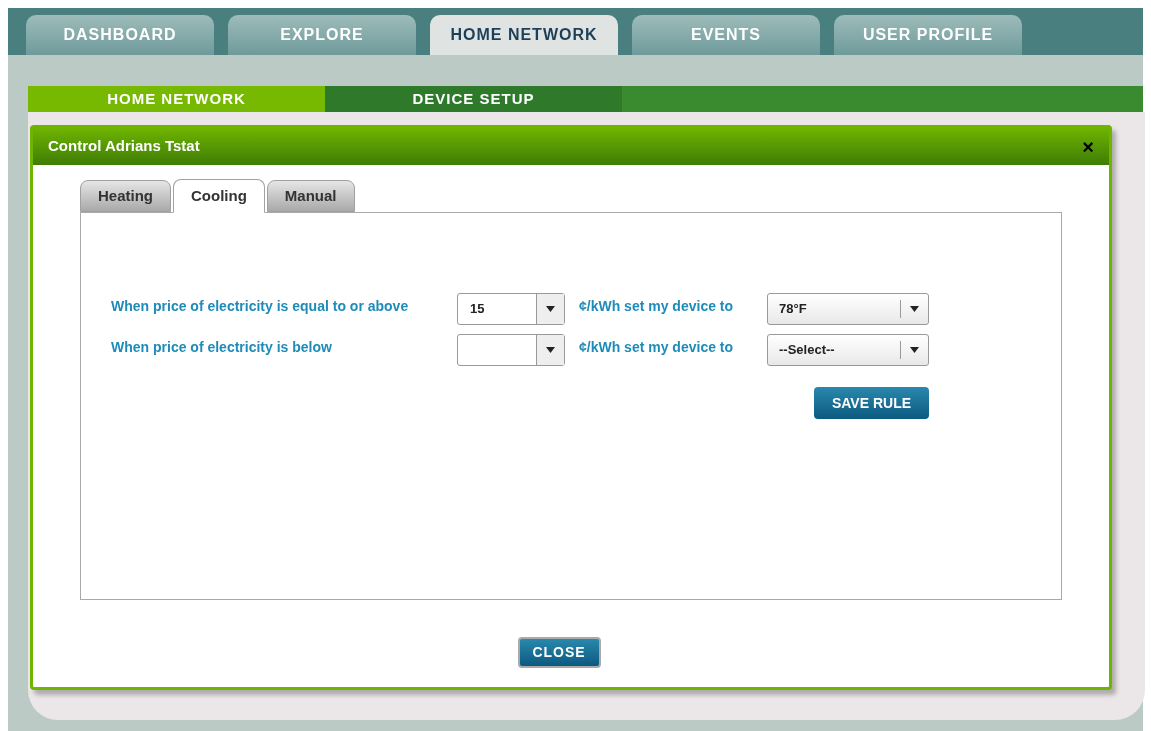 The height and width of the screenshot is (731, 1151). Describe the element at coordinates (125, 196) in the screenshot. I see `dialog-tab: Heating` at that location.